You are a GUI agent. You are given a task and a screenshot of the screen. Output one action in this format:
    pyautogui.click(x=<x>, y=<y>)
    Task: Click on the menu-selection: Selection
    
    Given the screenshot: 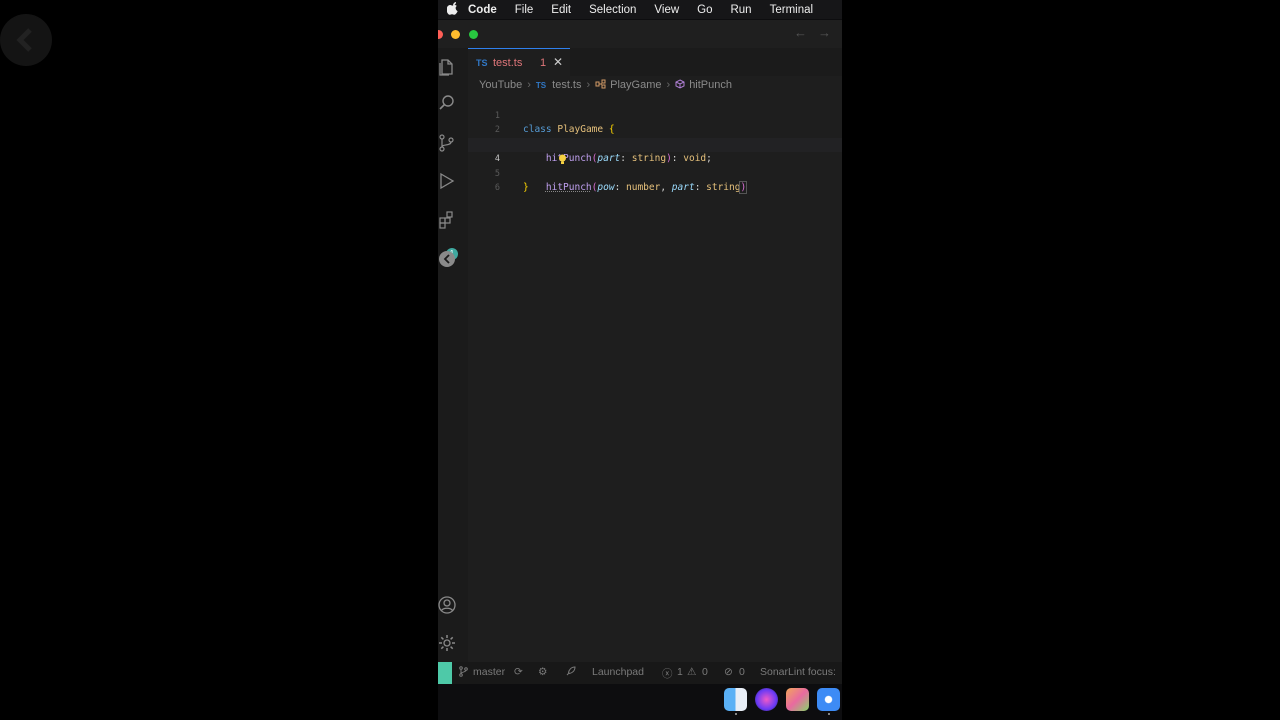 What is the action you would take?
    pyautogui.click(x=612, y=10)
    